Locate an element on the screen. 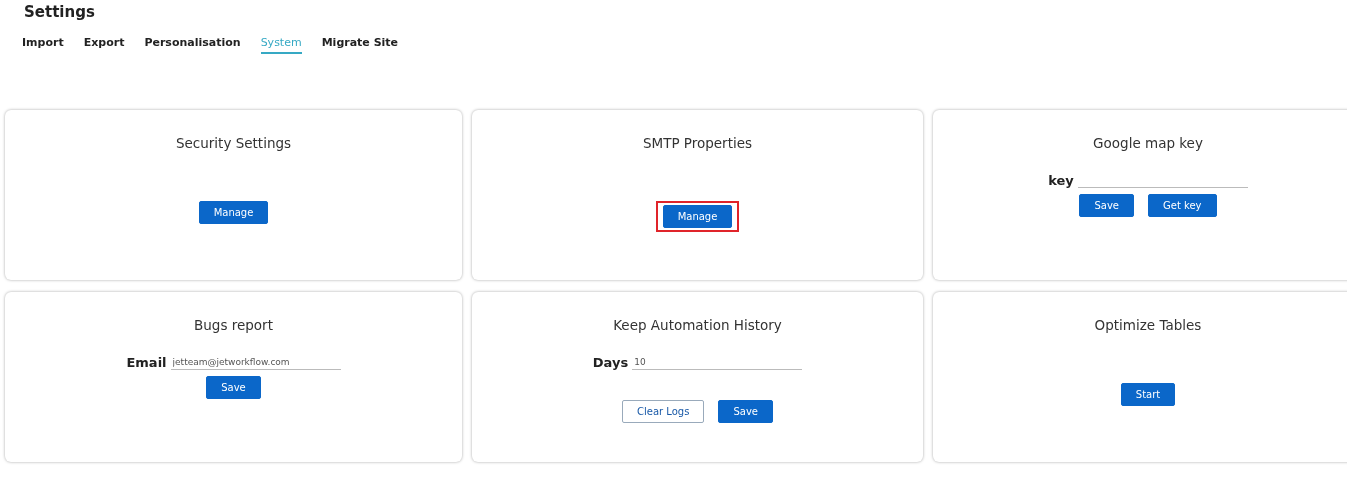 This screenshot has width=1347, height=482. action-button: Start is located at coordinates (1148, 394).